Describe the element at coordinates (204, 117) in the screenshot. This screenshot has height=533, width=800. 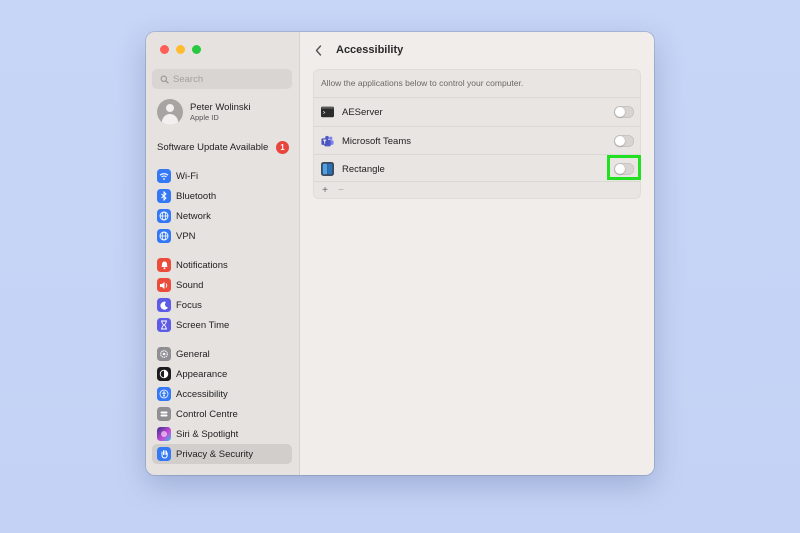
I see `profile-subtitle: Apple ID` at that location.